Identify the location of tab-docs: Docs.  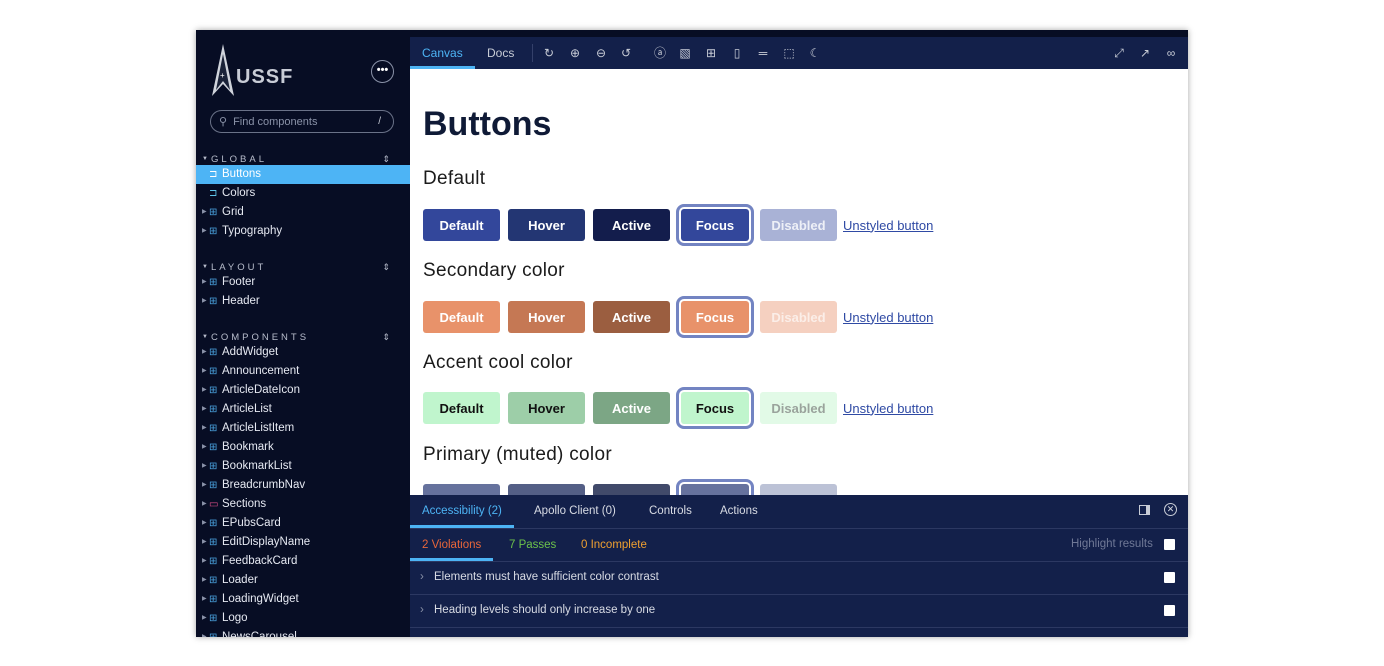
(500, 53).